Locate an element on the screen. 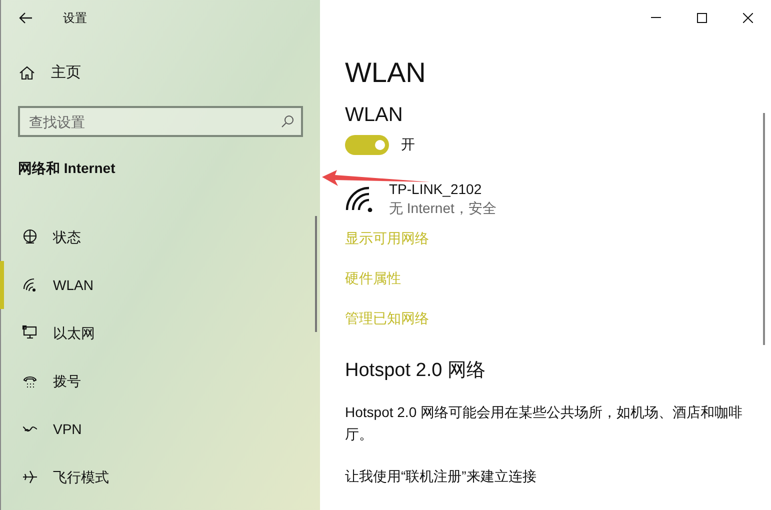  section-title: WLAN is located at coordinates (374, 115).